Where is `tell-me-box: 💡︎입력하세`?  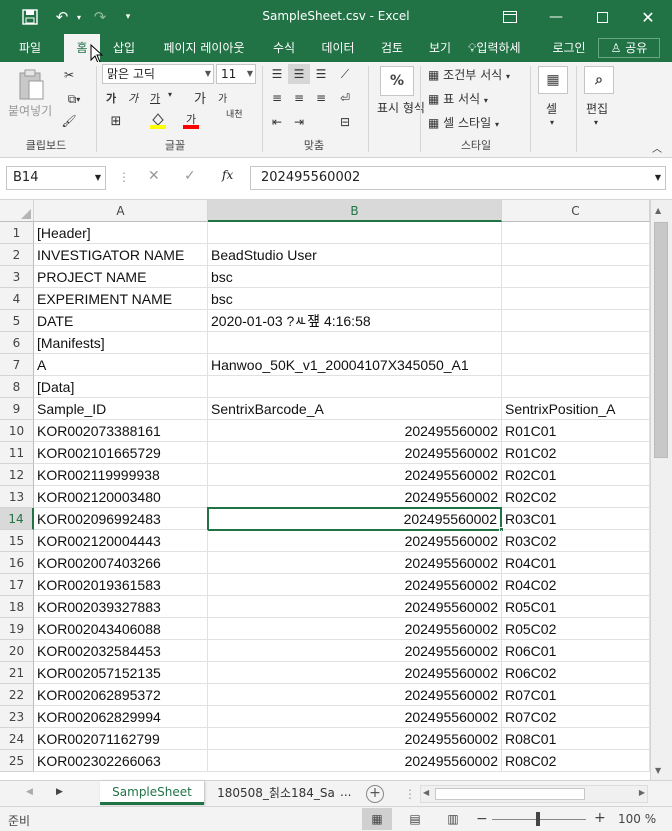 tell-me-box: 💡︎입력하세 is located at coordinates (506, 48).